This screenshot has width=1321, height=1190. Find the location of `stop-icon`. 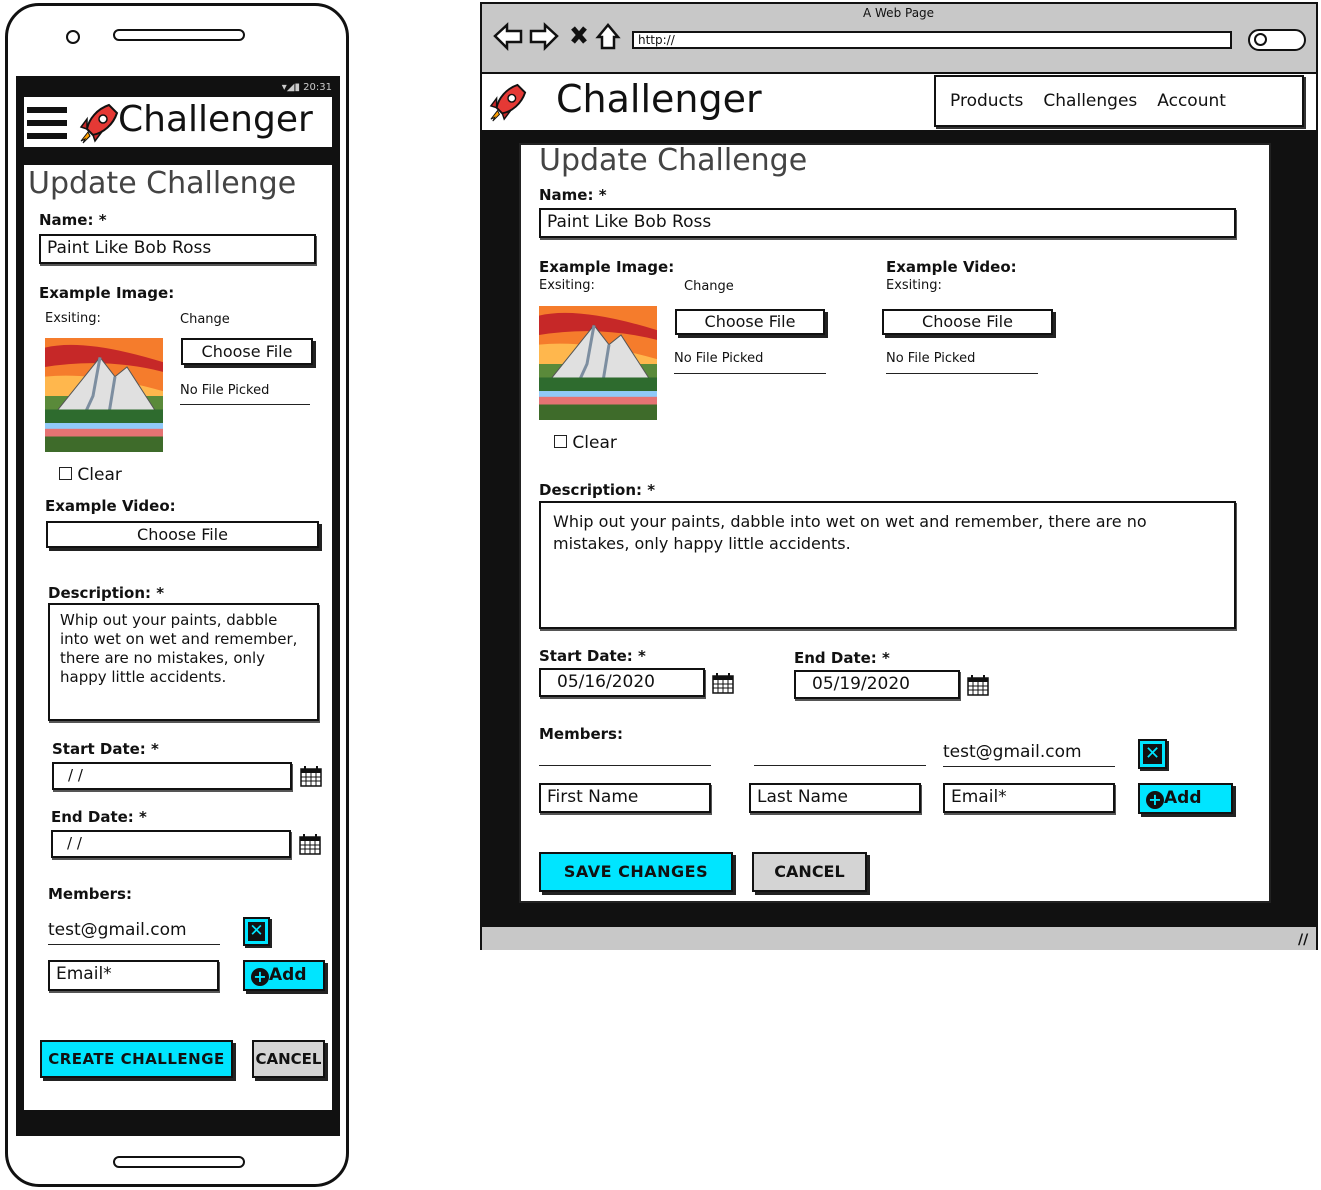

stop-icon is located at coordinates (579, 35).